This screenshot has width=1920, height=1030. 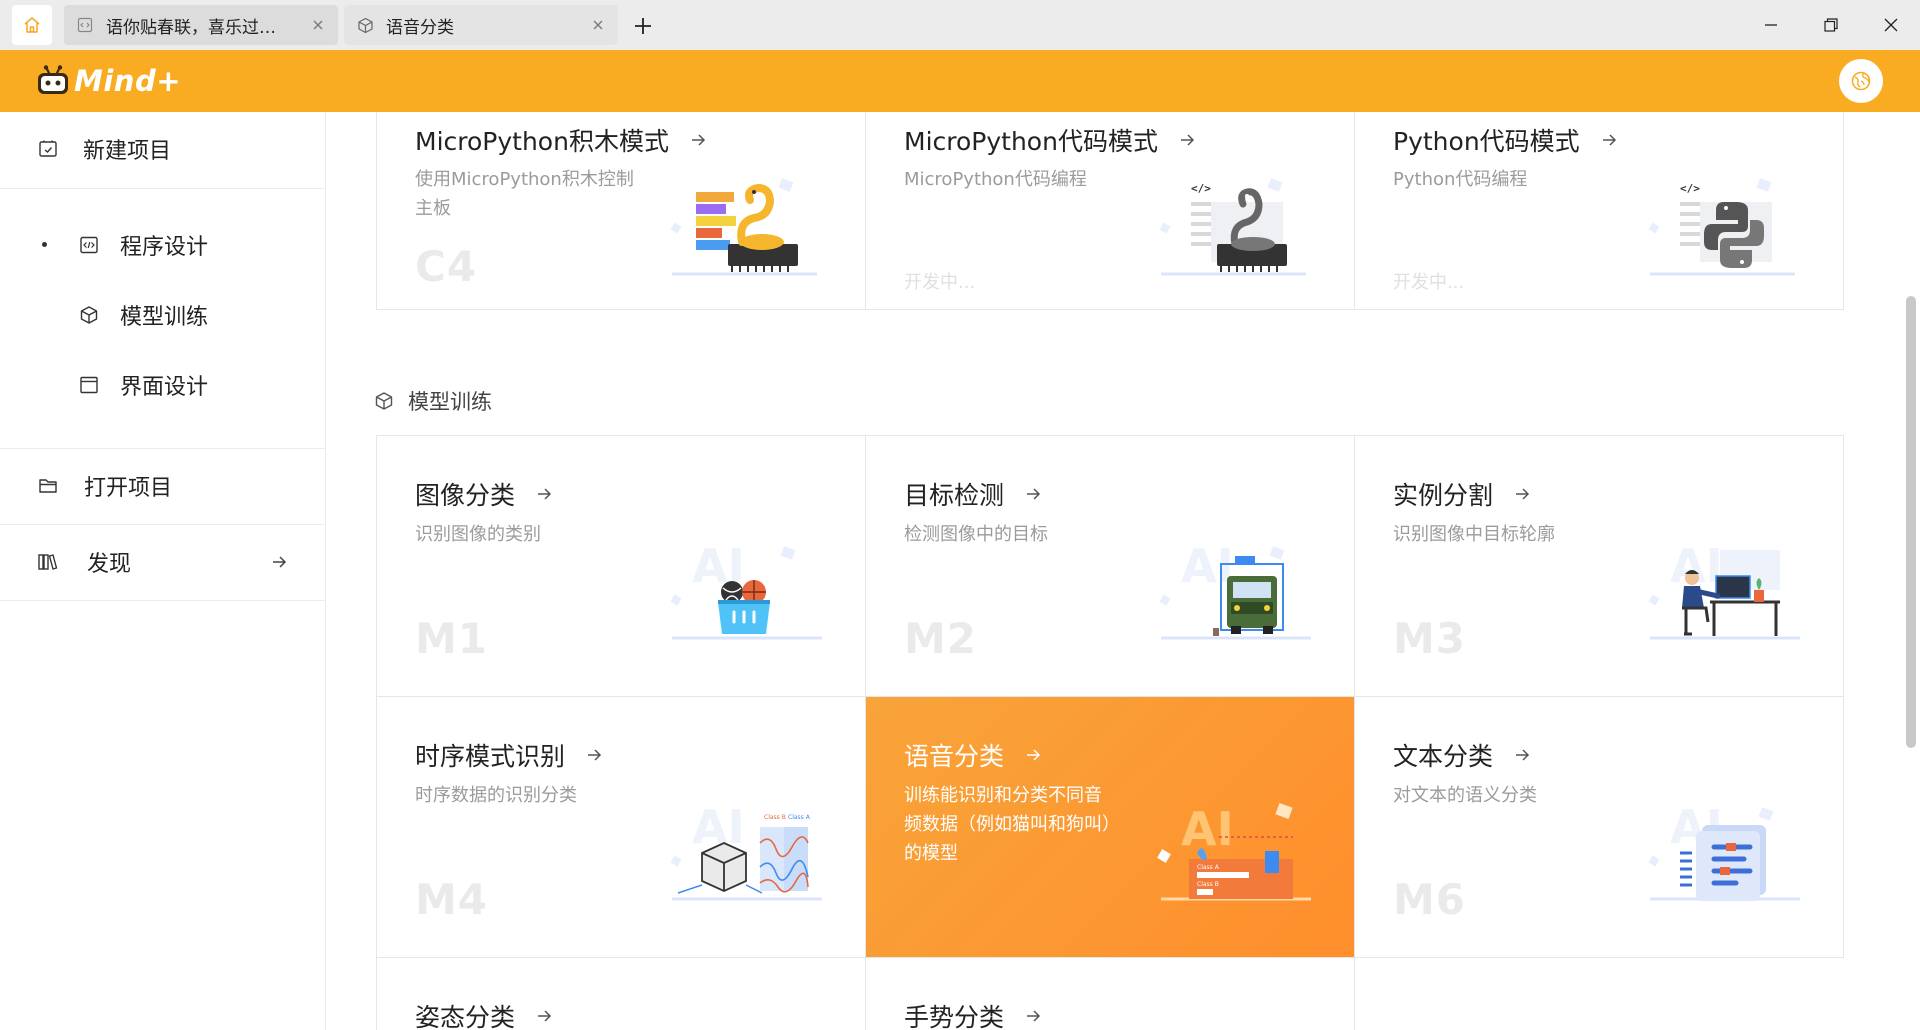 What do you see at coordinates (973, 1014) in the screenshot?
I see `card-title: 手势分类` at bounding box center [973, 1014].